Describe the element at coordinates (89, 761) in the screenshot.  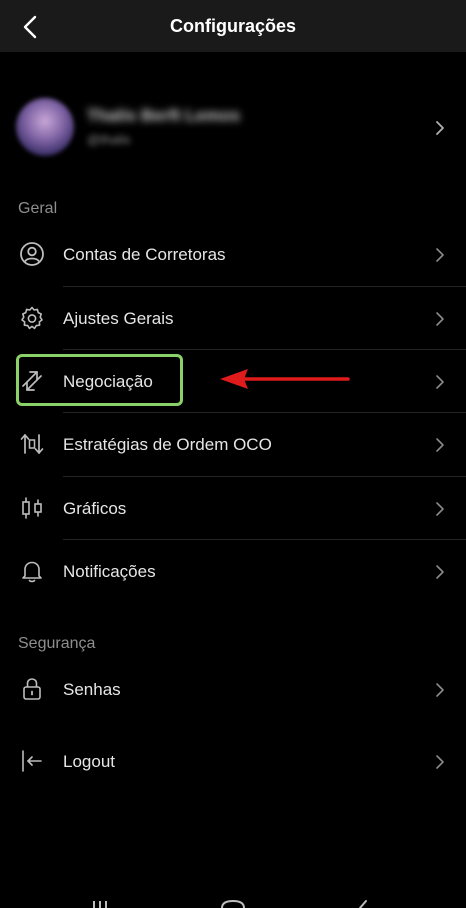
I see `menu-item-label: Logout` at that location.